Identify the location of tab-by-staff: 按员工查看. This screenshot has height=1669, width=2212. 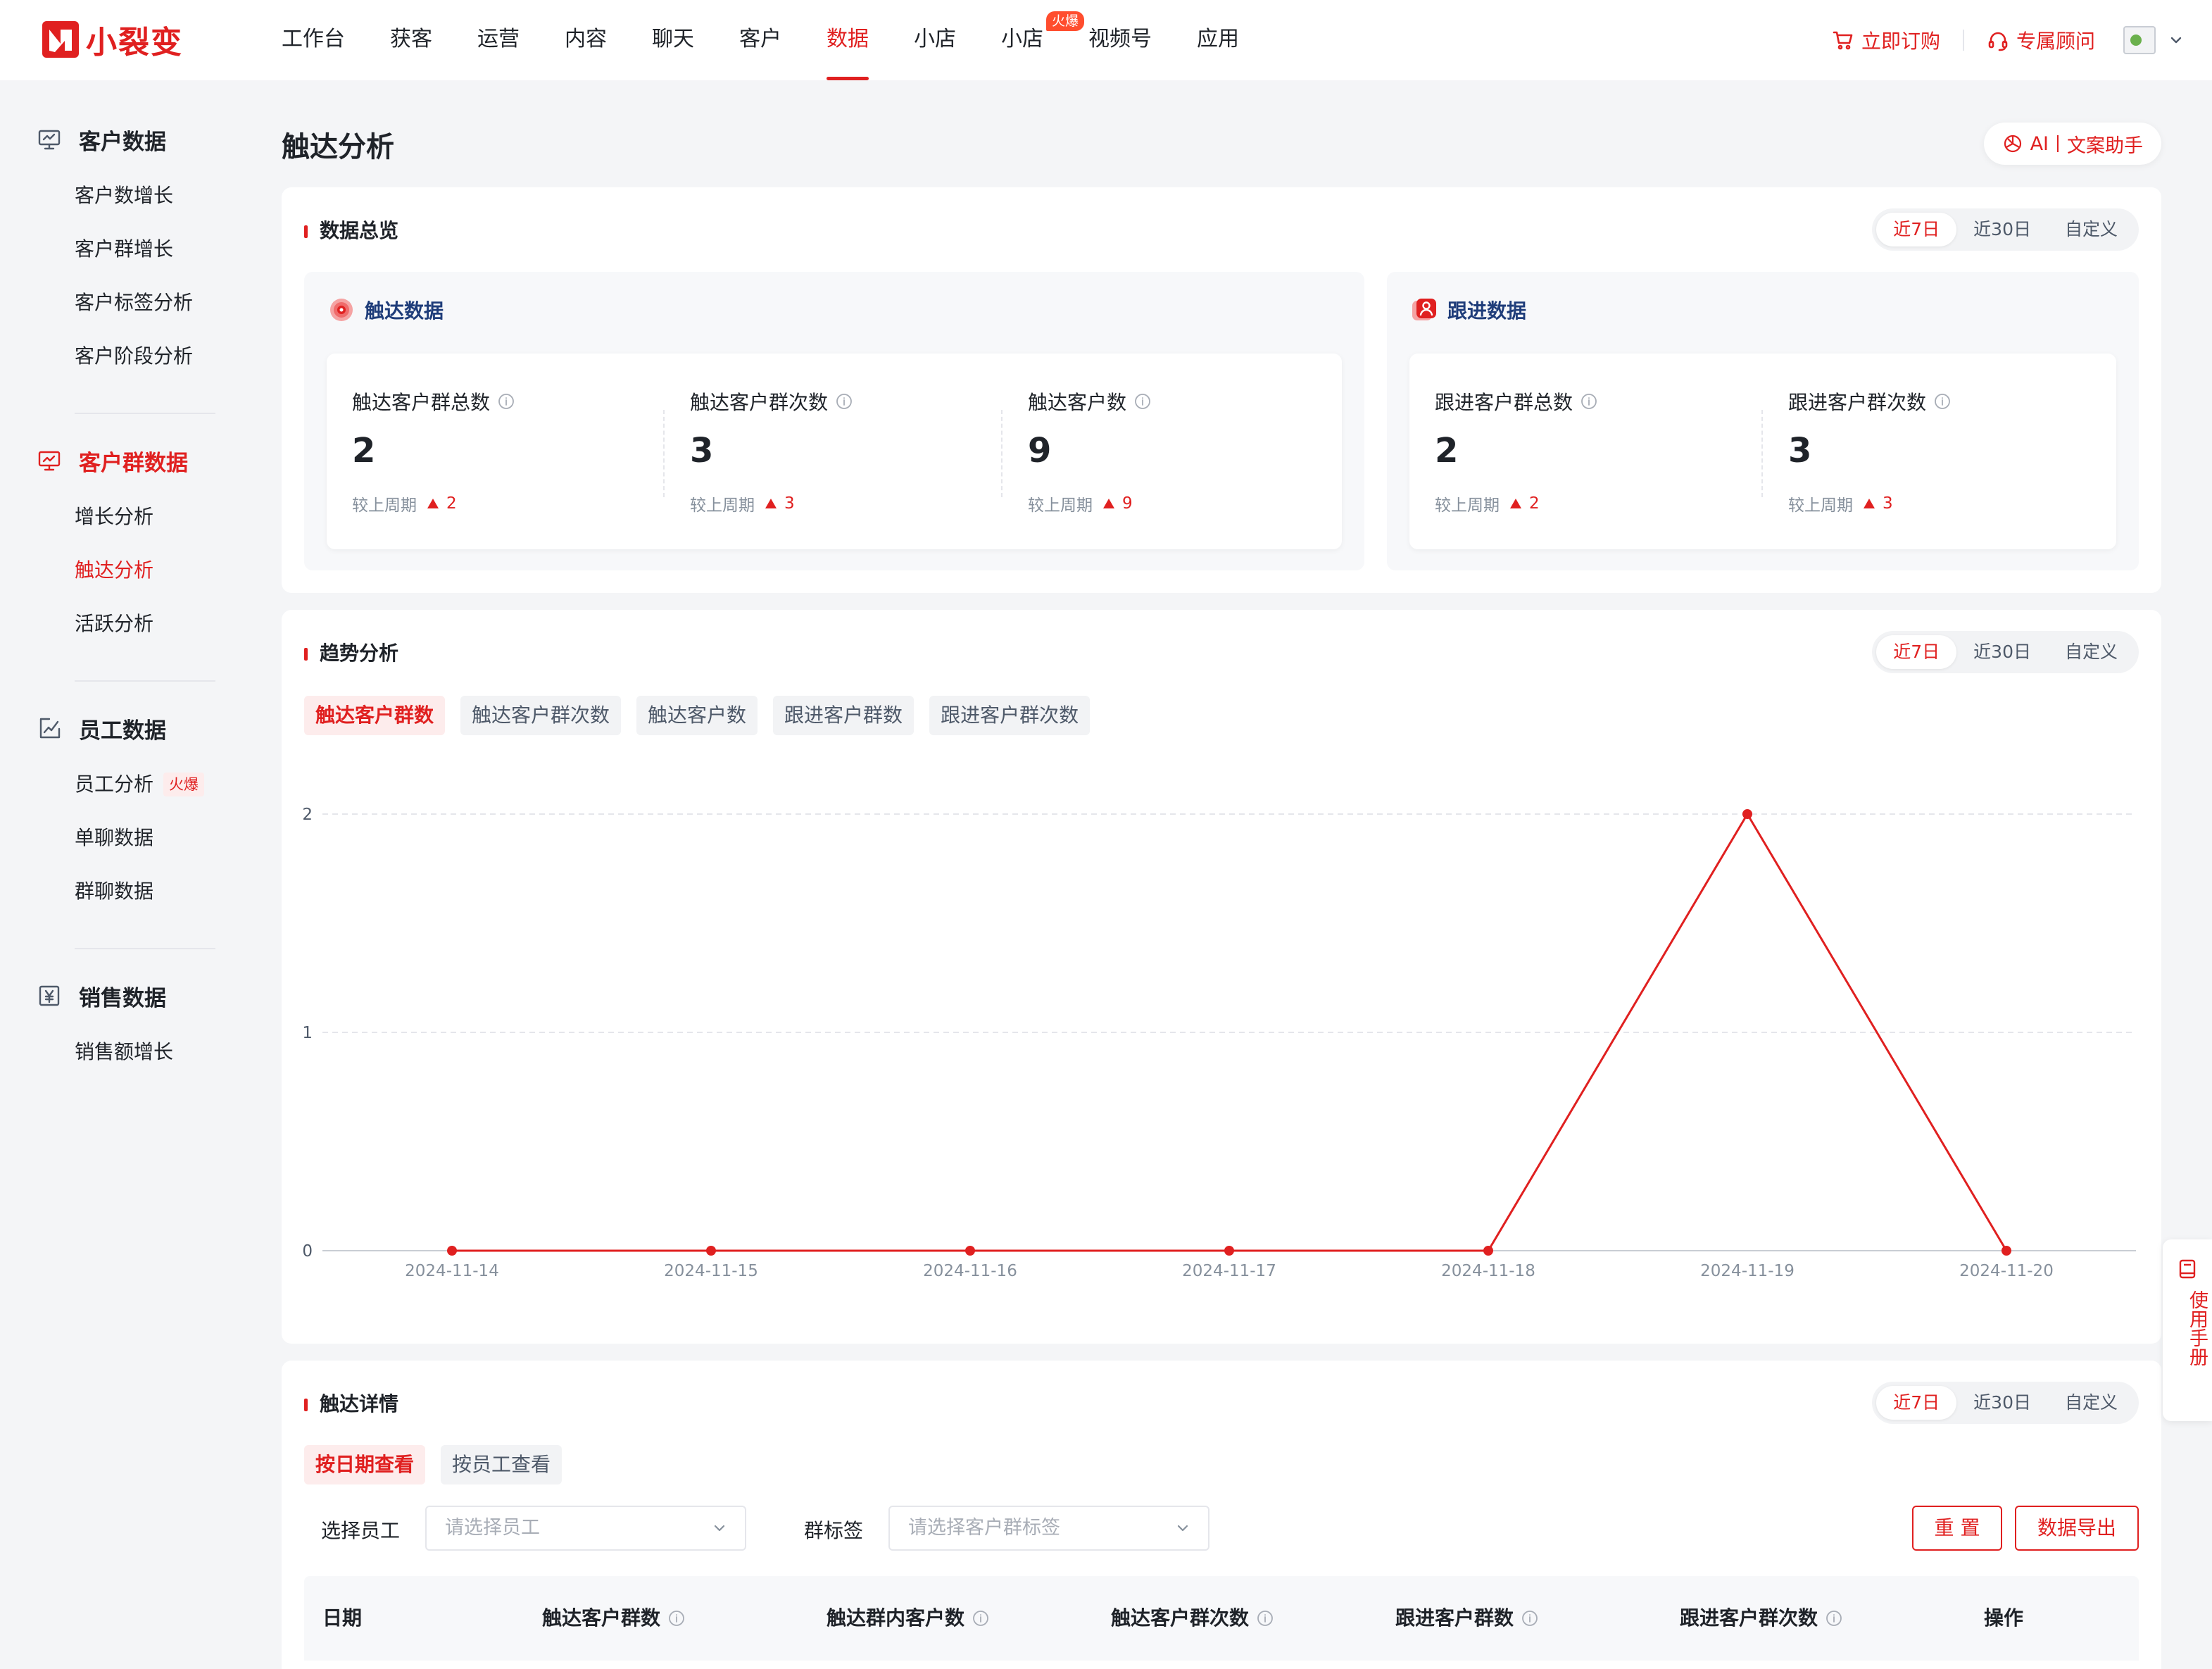
(502, 1465).